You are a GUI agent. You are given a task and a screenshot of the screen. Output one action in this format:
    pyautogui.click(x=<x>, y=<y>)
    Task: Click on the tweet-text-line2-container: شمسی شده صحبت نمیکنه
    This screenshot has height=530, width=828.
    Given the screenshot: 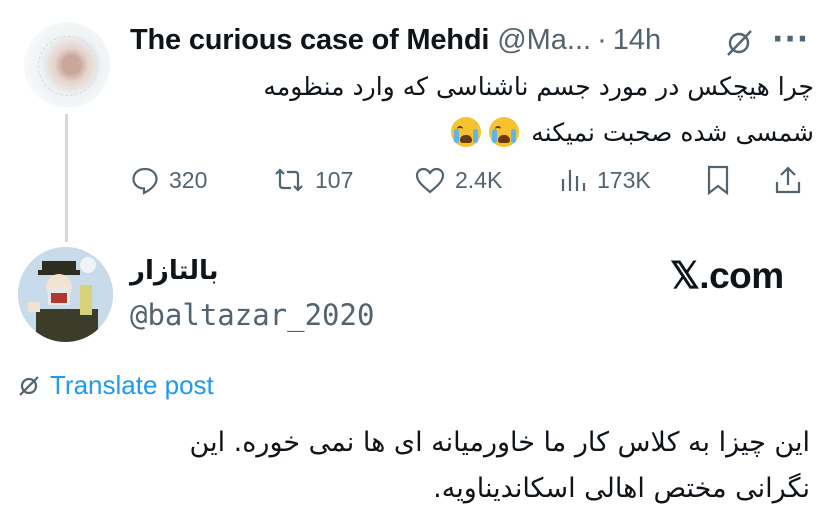 What is the action you would take?
    pyautogui.click(x=472, y=133)
    